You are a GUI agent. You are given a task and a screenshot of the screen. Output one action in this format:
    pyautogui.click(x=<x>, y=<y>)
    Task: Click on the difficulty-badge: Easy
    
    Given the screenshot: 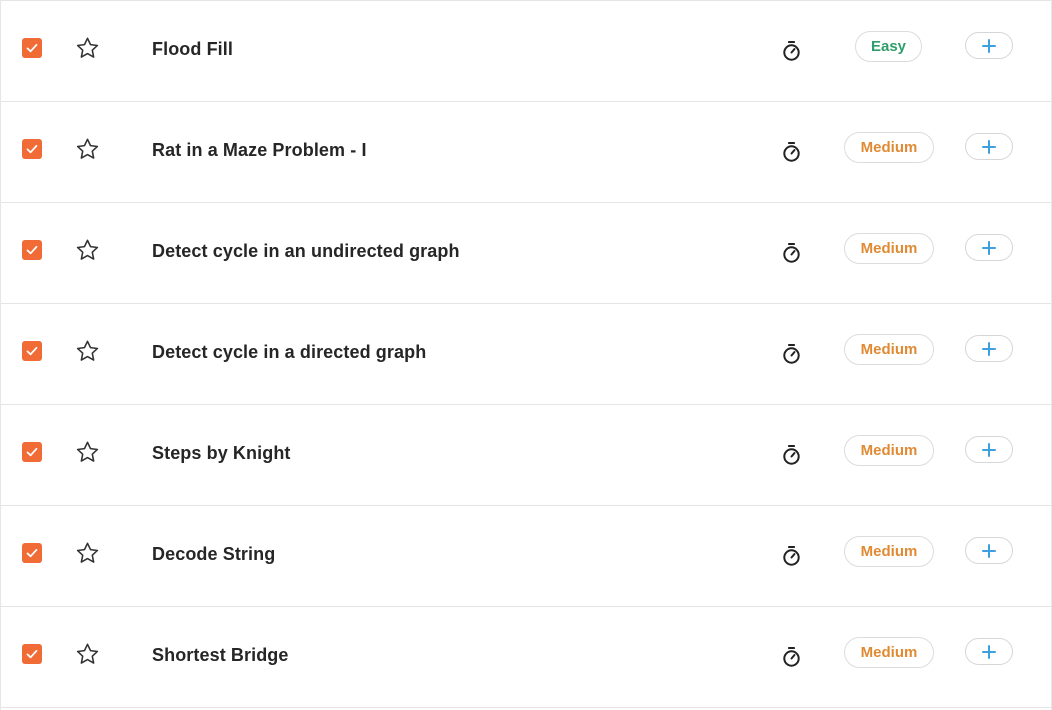 What is the action you would take?
    pyautogui.click(x=888, y=46)
    